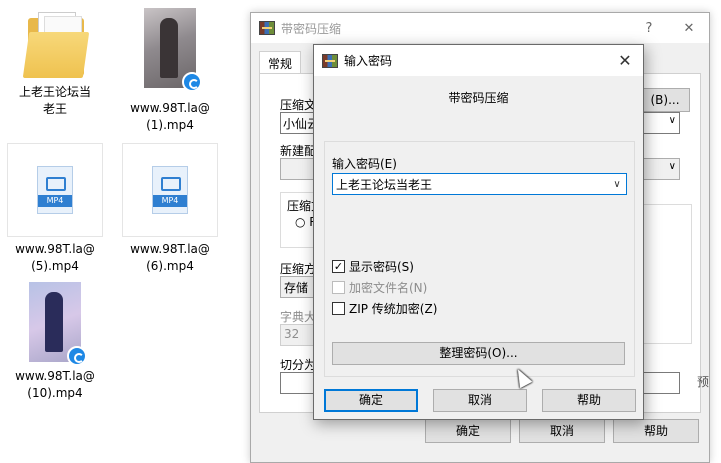  I want to click on password-label: 输入密码(E), so click(364, 164).